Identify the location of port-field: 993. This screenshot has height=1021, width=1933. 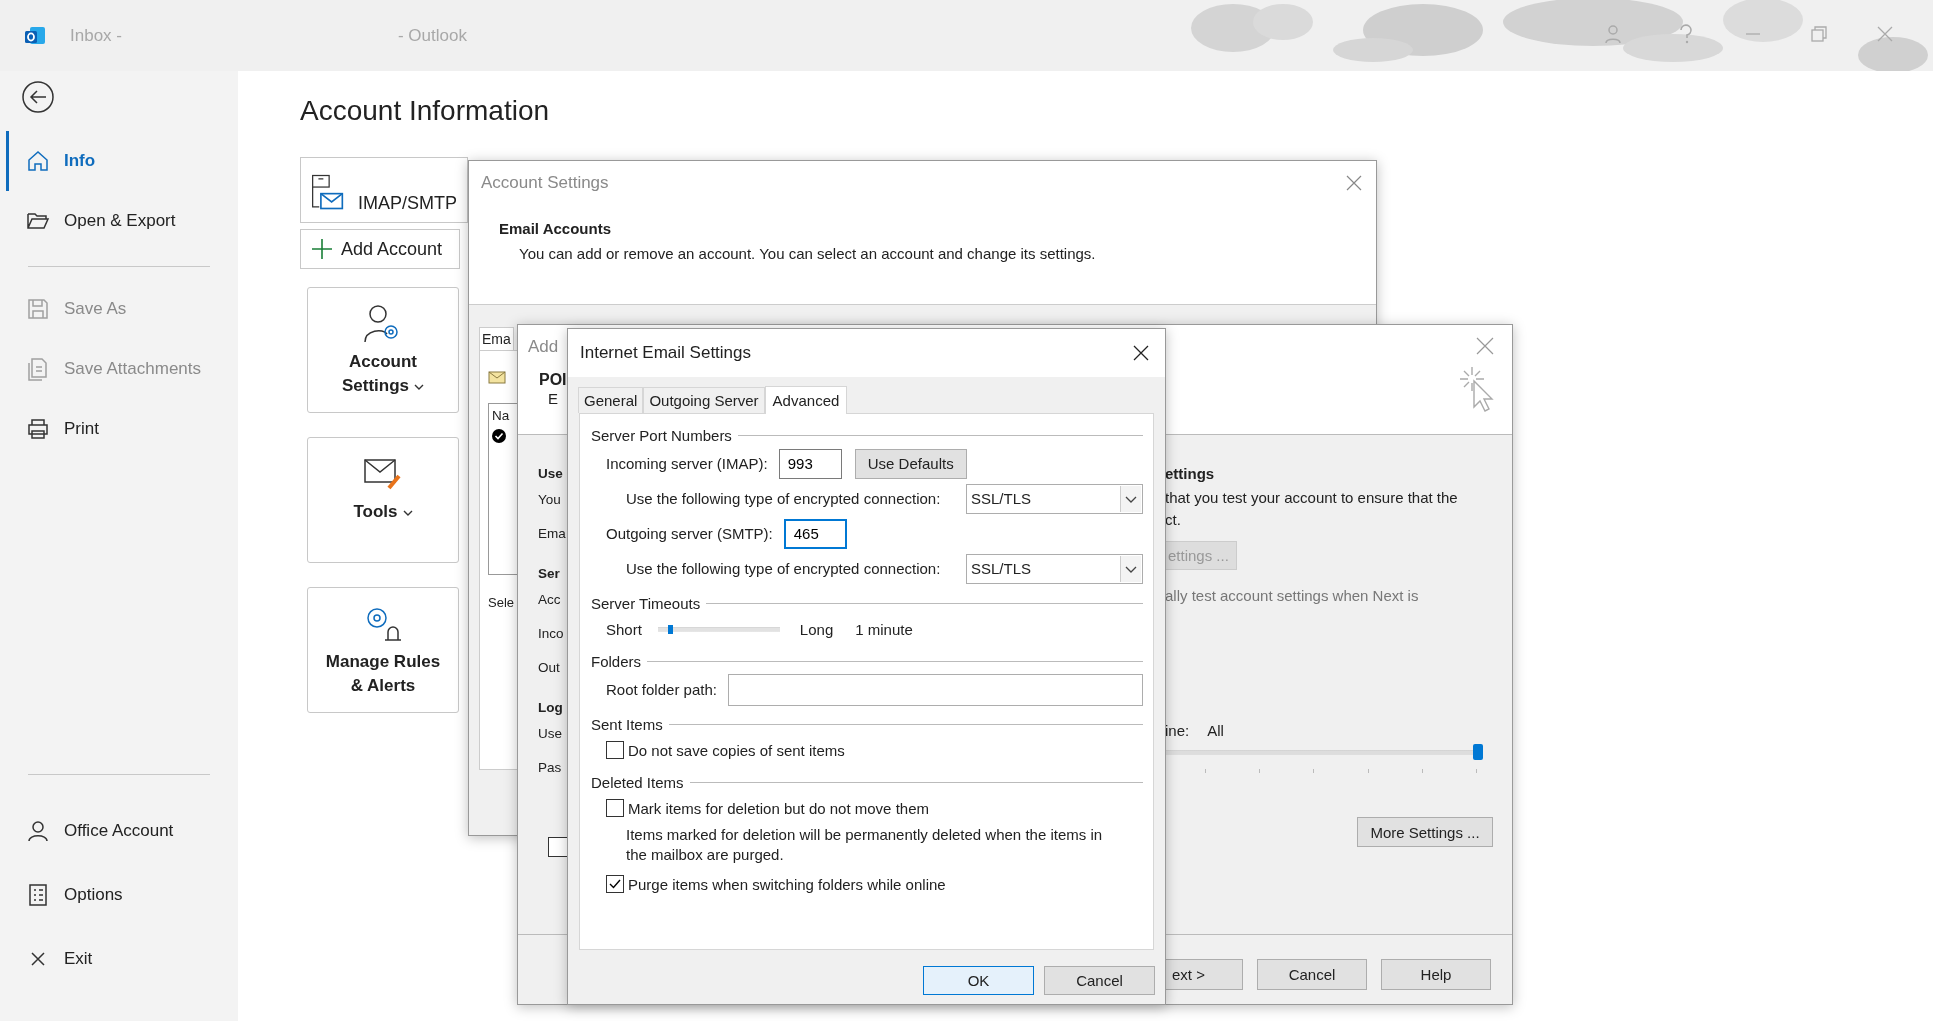
(810, 463).